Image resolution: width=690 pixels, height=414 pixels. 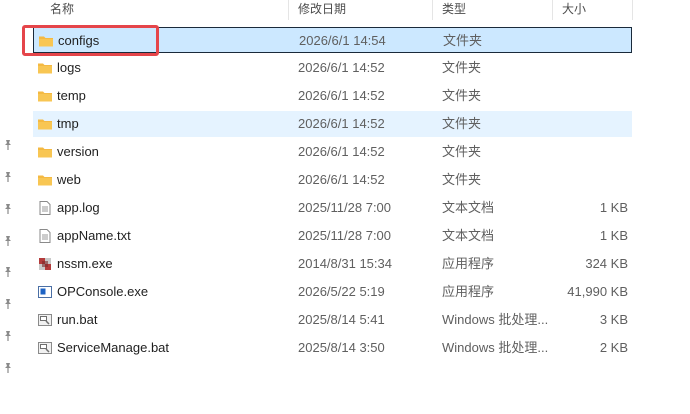 I want to click on file-size: 324 KB, so click(x=606, y=263).